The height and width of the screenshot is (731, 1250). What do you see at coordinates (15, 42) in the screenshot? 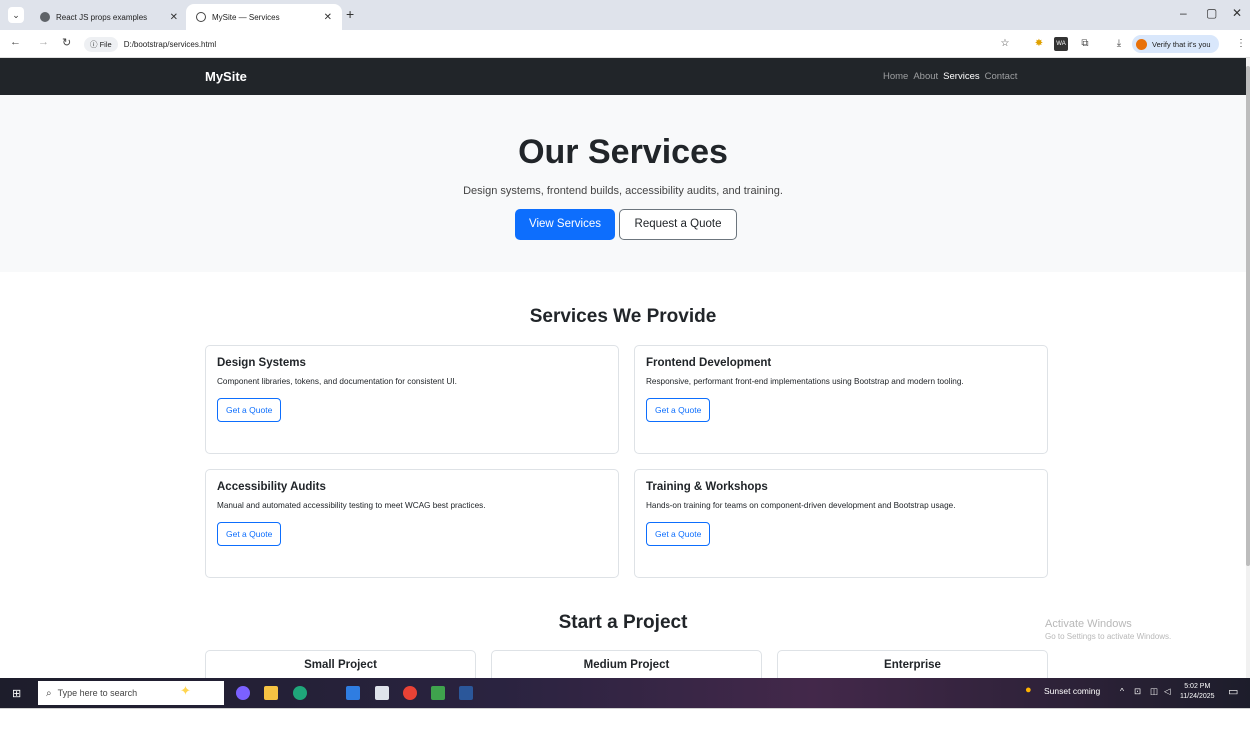
I see `back-arrow-icon: ←` at bounding box center [15, 42].